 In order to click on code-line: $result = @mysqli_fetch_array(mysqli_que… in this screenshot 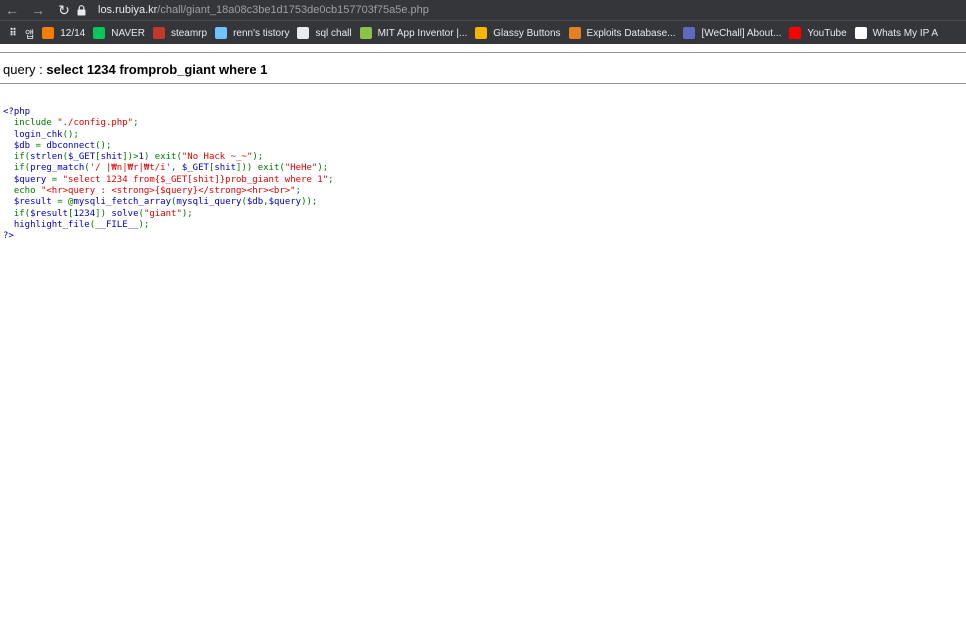, I will do `click(168, 202)`.